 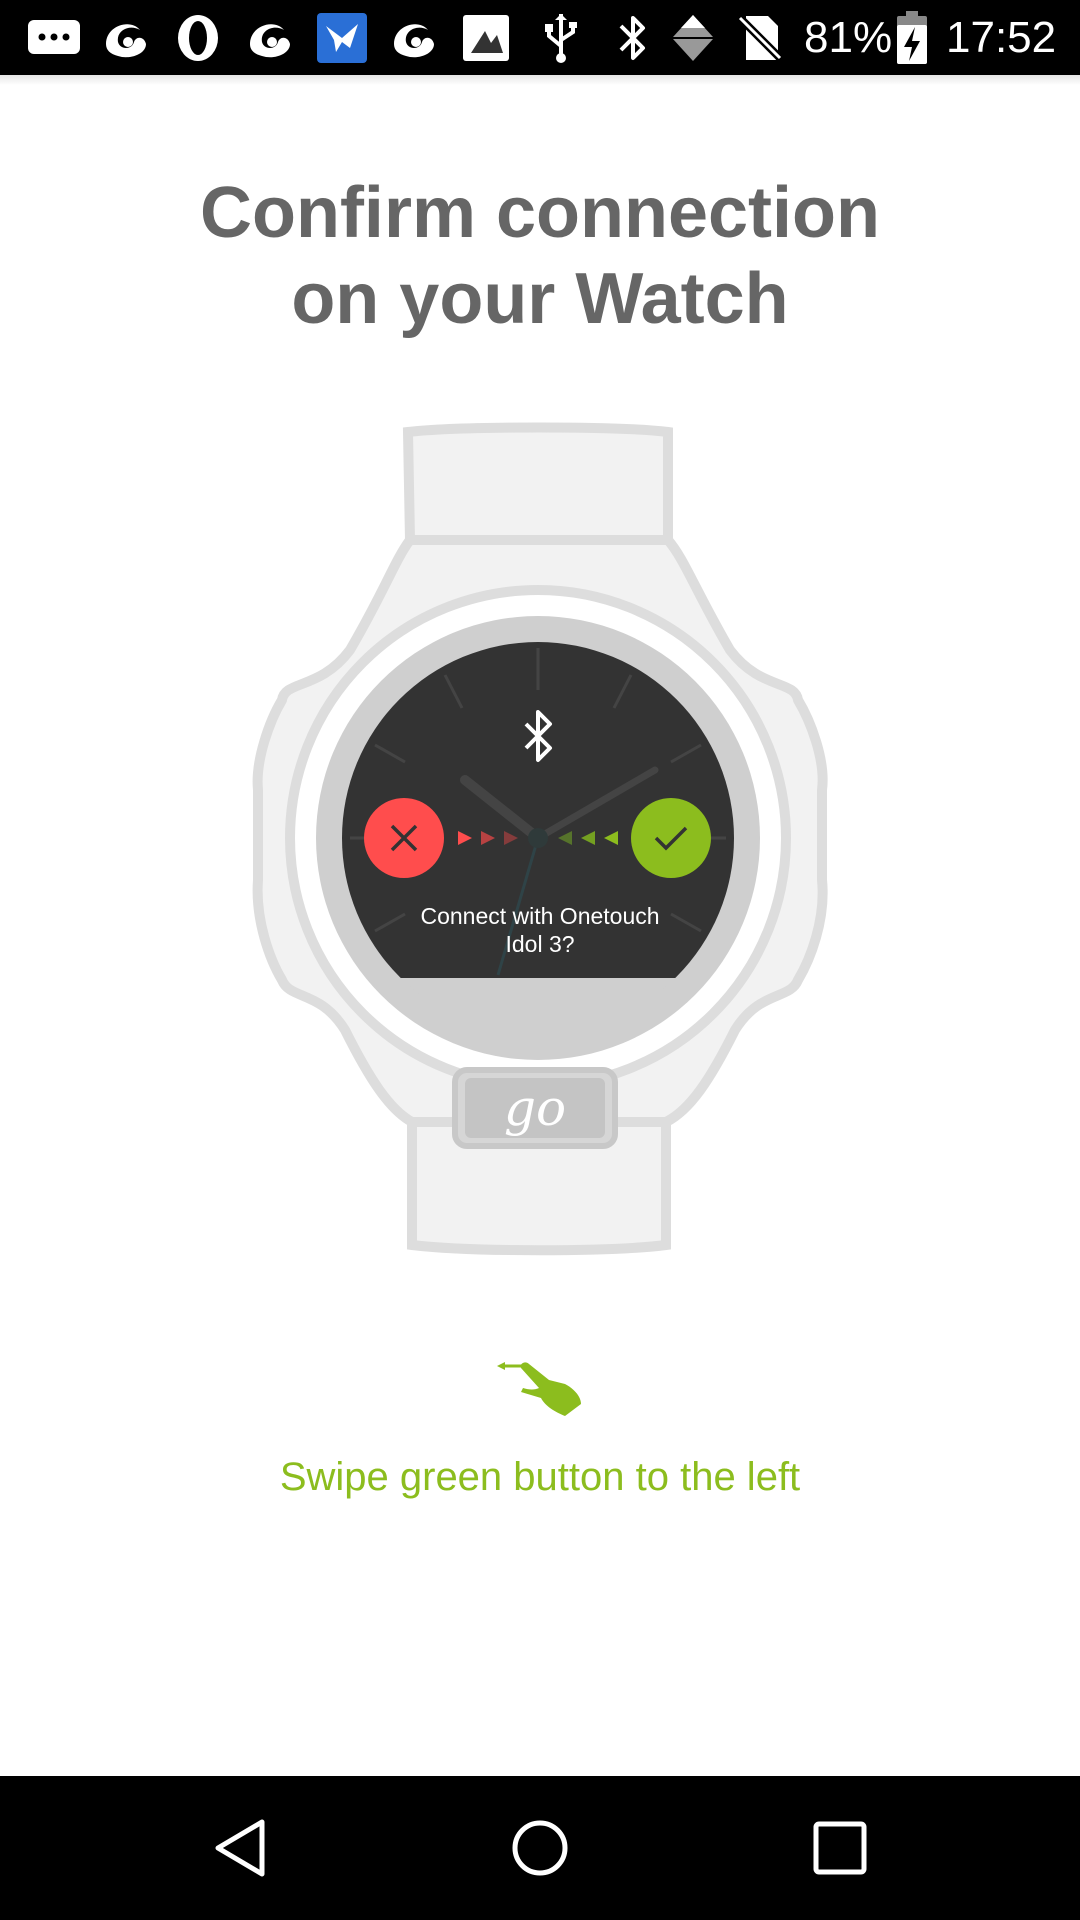 What do you see at coordinates (540, 1477) in the screenshot?
I see `swipe-hint: Swipe green button to the left` at bounding box center [540, 1477].